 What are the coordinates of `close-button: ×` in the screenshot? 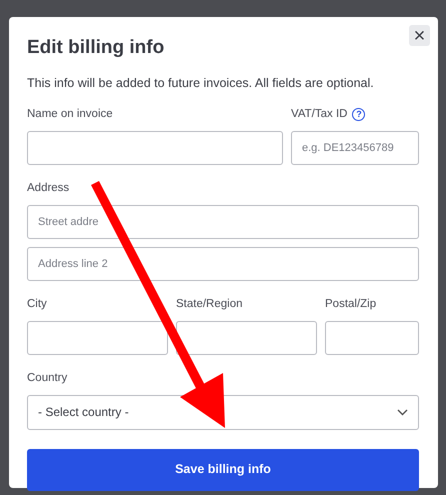 It's located at (419, 35).